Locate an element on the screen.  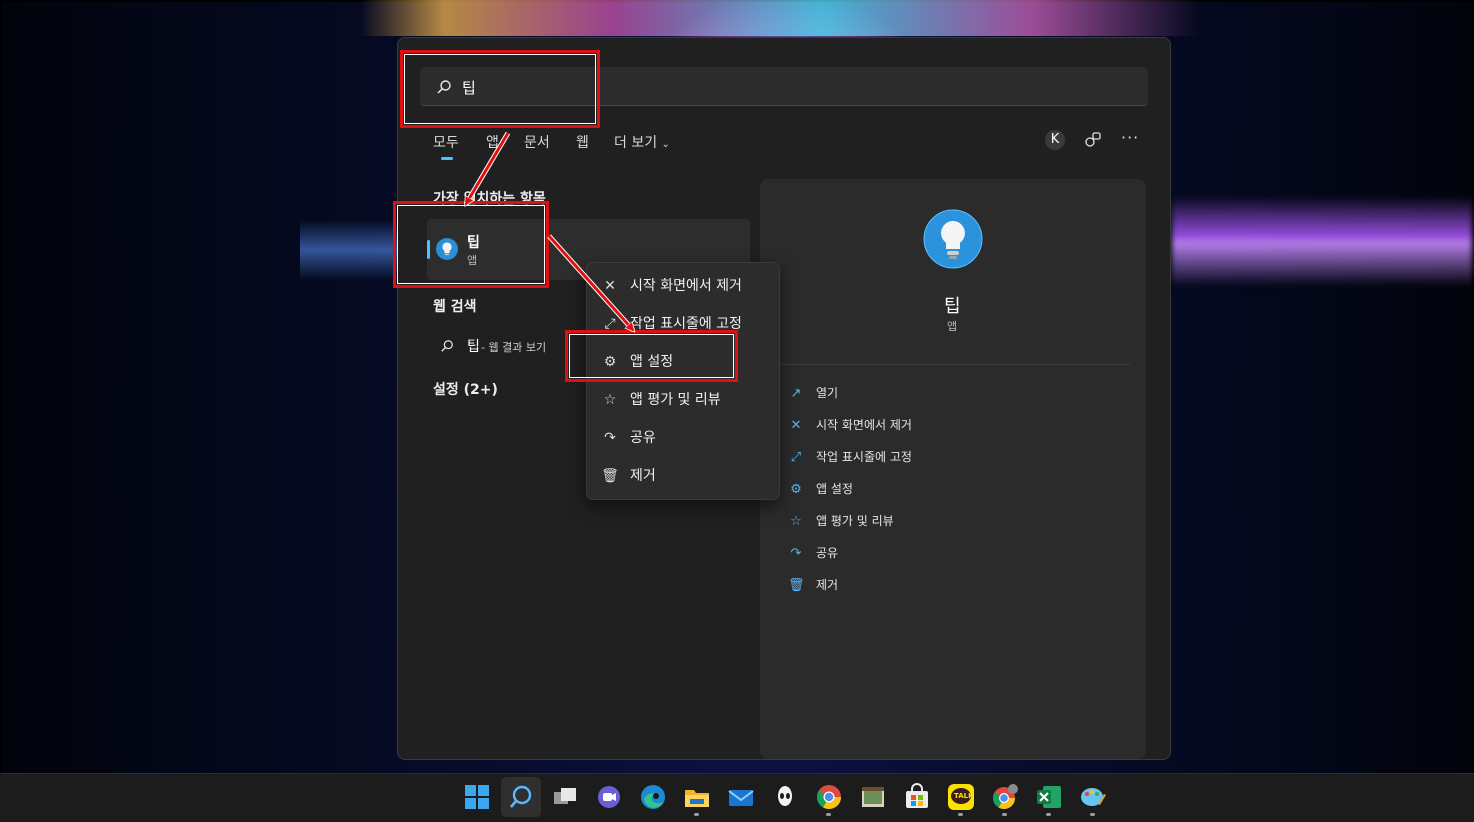
mail-icon is located at coordinates (741, 797).